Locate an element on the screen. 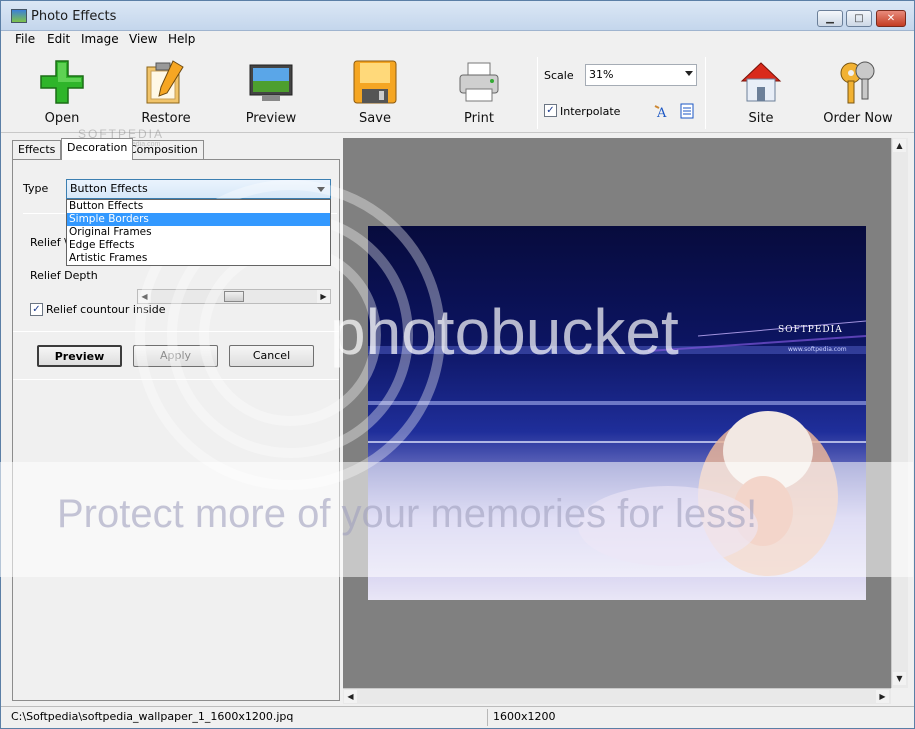 Image resolution: width=915 pixels, height=729 pixels. photo-tagline-text: www.softpedia.com is located at coordinates (817, 349).